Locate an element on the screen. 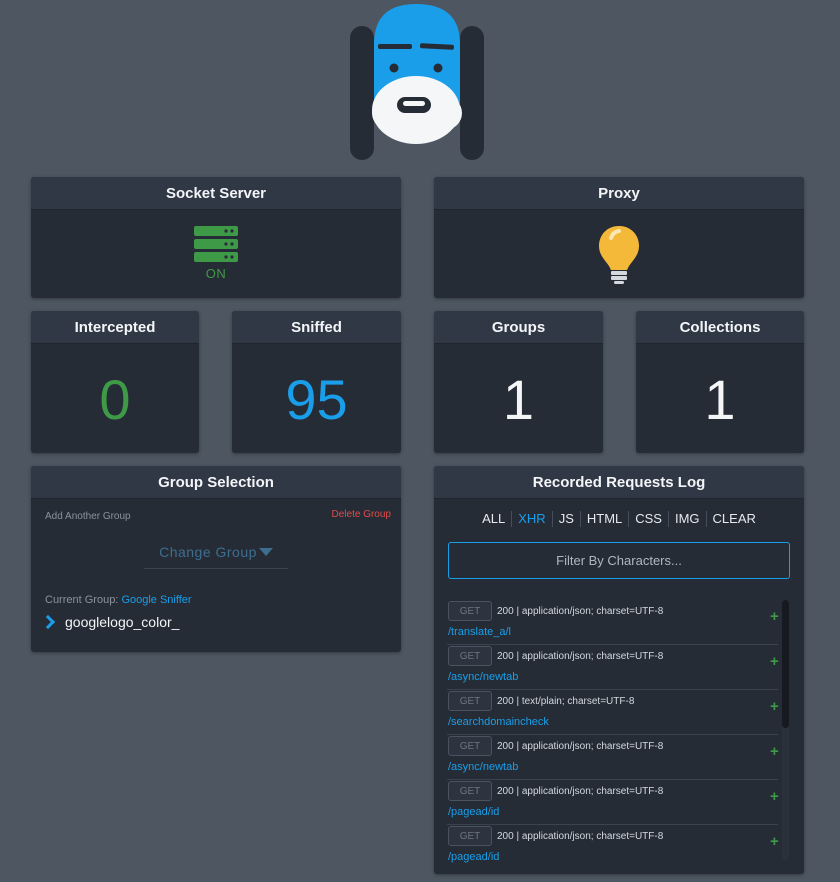  current-group-label: Current Group: is located at coordinates (82, 600).